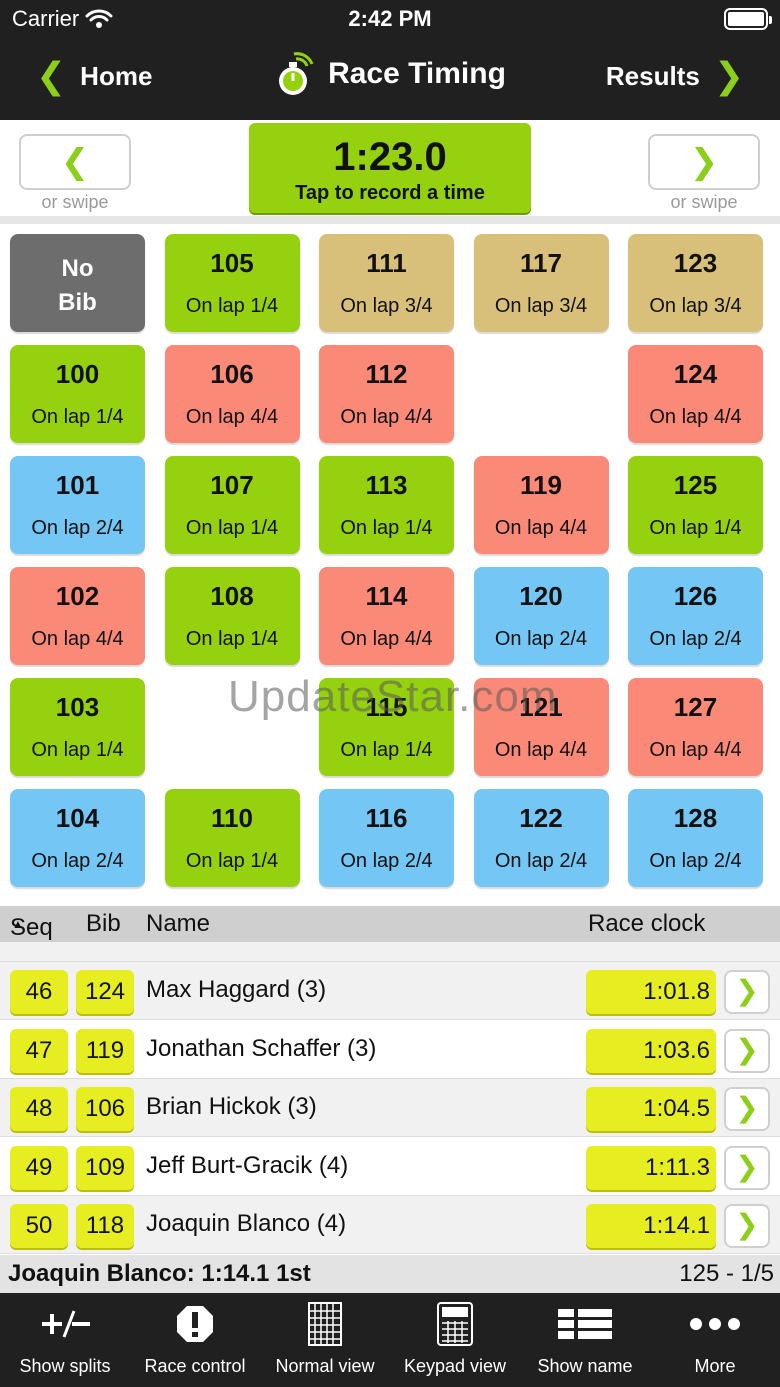 The width and height of the screenshot is (780, 1387). What do you see at coordinates (232, 838) in the screenshot?
I see `bib-tile-110: 110 On lap 1/4` at bounding box center [232, 838].